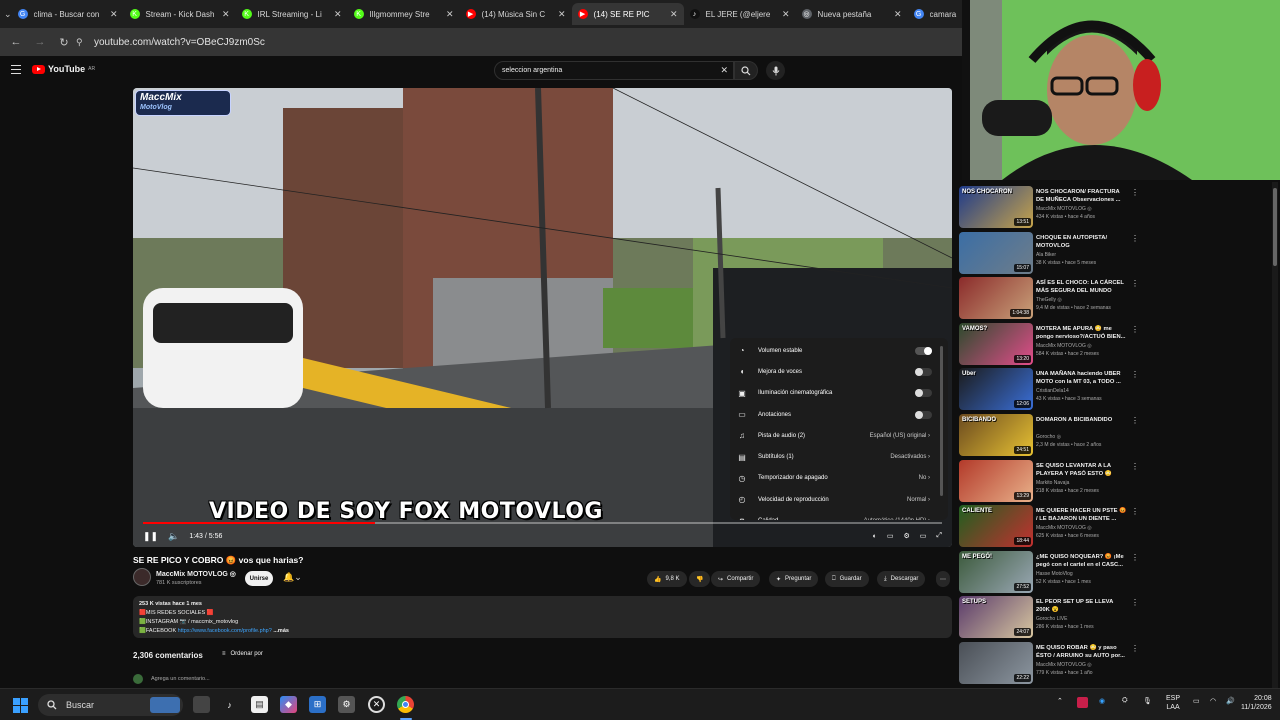 This screenshot has height=720, width=1280. What do you see at coordinates (242, 654) in the screenshot?
I see `sort-comments-button: ≡ Ordenar por` at bounding box center [242, 654].